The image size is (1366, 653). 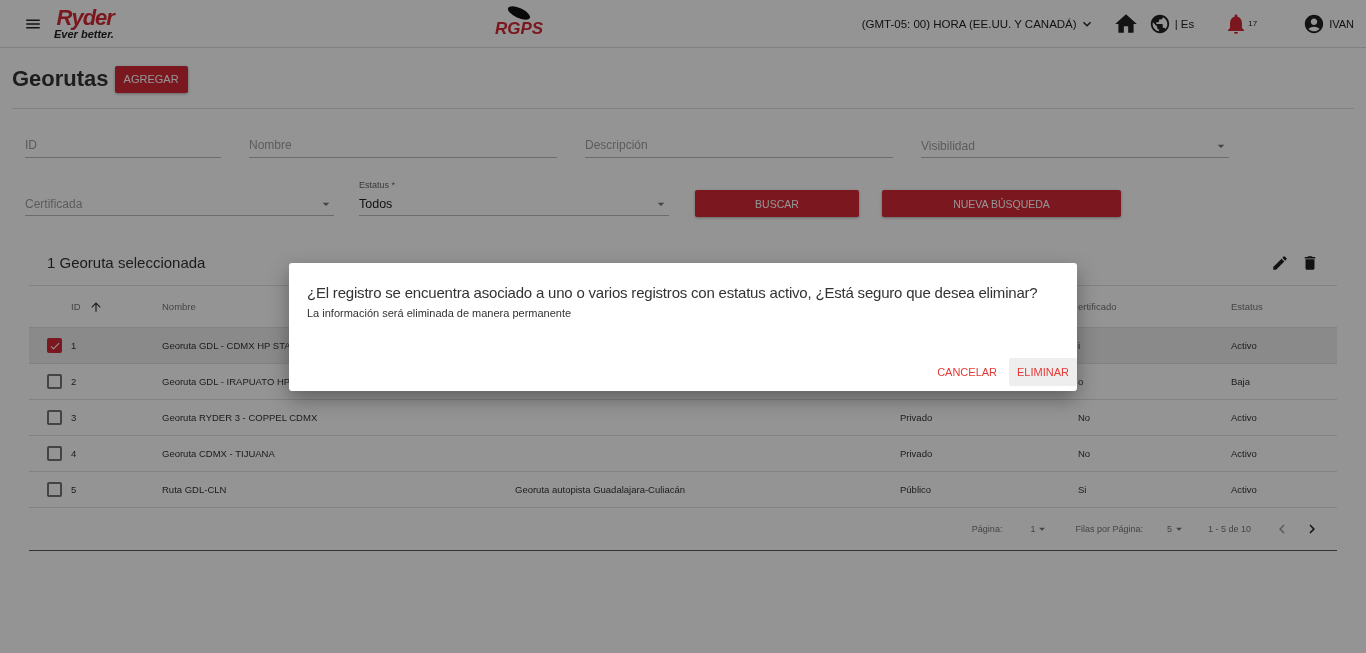 What do you see at coordinates (978, 23) in the screenshot?
I see `timezone-dropdown: (GMT-05: 00) HORA (EE.UU. Y CANADÁ)` at bounding box center [978, 23].